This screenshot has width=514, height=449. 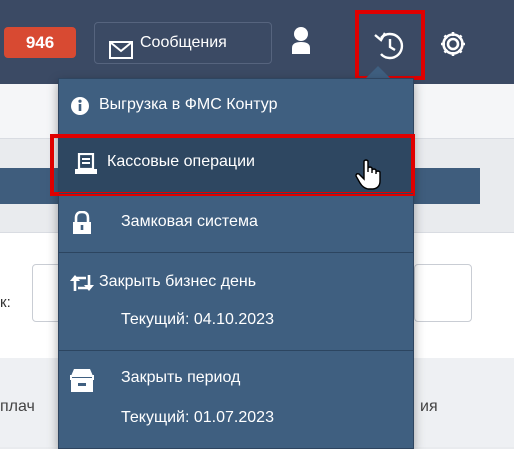 I want to click on menu-item-label: Закрыть период, so click(x=181, y=377).